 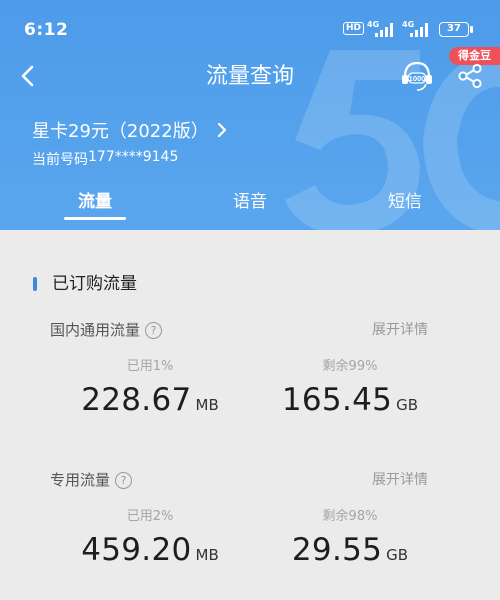 I want to click on plan-selector: 星卡29元（2022版）, so click(x=130, y=130).